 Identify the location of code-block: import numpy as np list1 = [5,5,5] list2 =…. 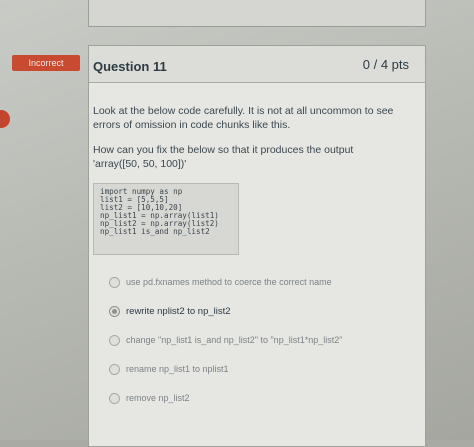
(166, 219).